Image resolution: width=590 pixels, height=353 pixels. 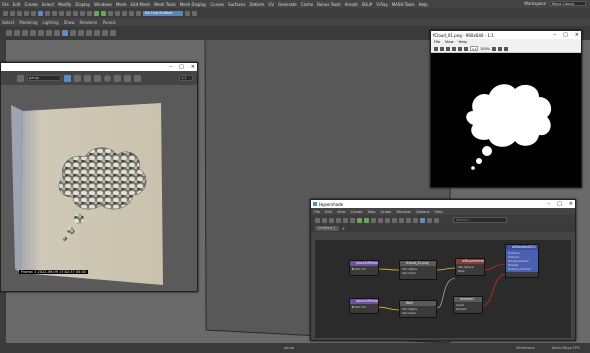 What do you see at coordinates (12, 13) in the screenshot?
I see `open-scene-icon` at bounding box center [12, 13].